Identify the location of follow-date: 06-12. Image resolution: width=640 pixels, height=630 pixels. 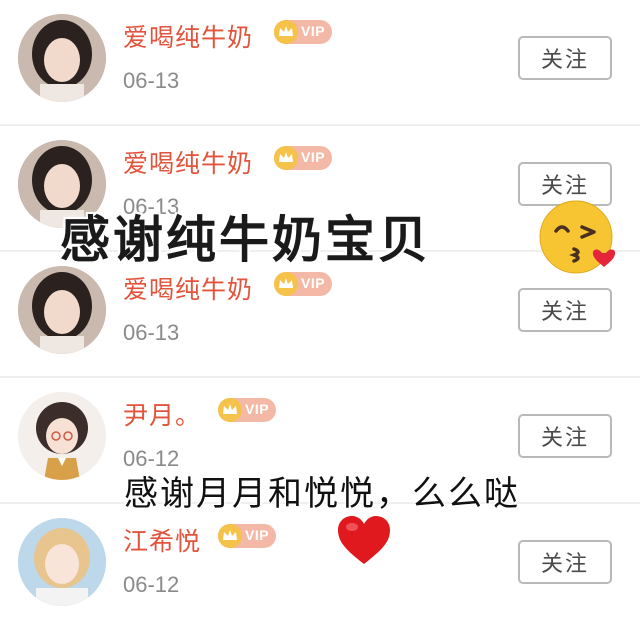
(151, 584).